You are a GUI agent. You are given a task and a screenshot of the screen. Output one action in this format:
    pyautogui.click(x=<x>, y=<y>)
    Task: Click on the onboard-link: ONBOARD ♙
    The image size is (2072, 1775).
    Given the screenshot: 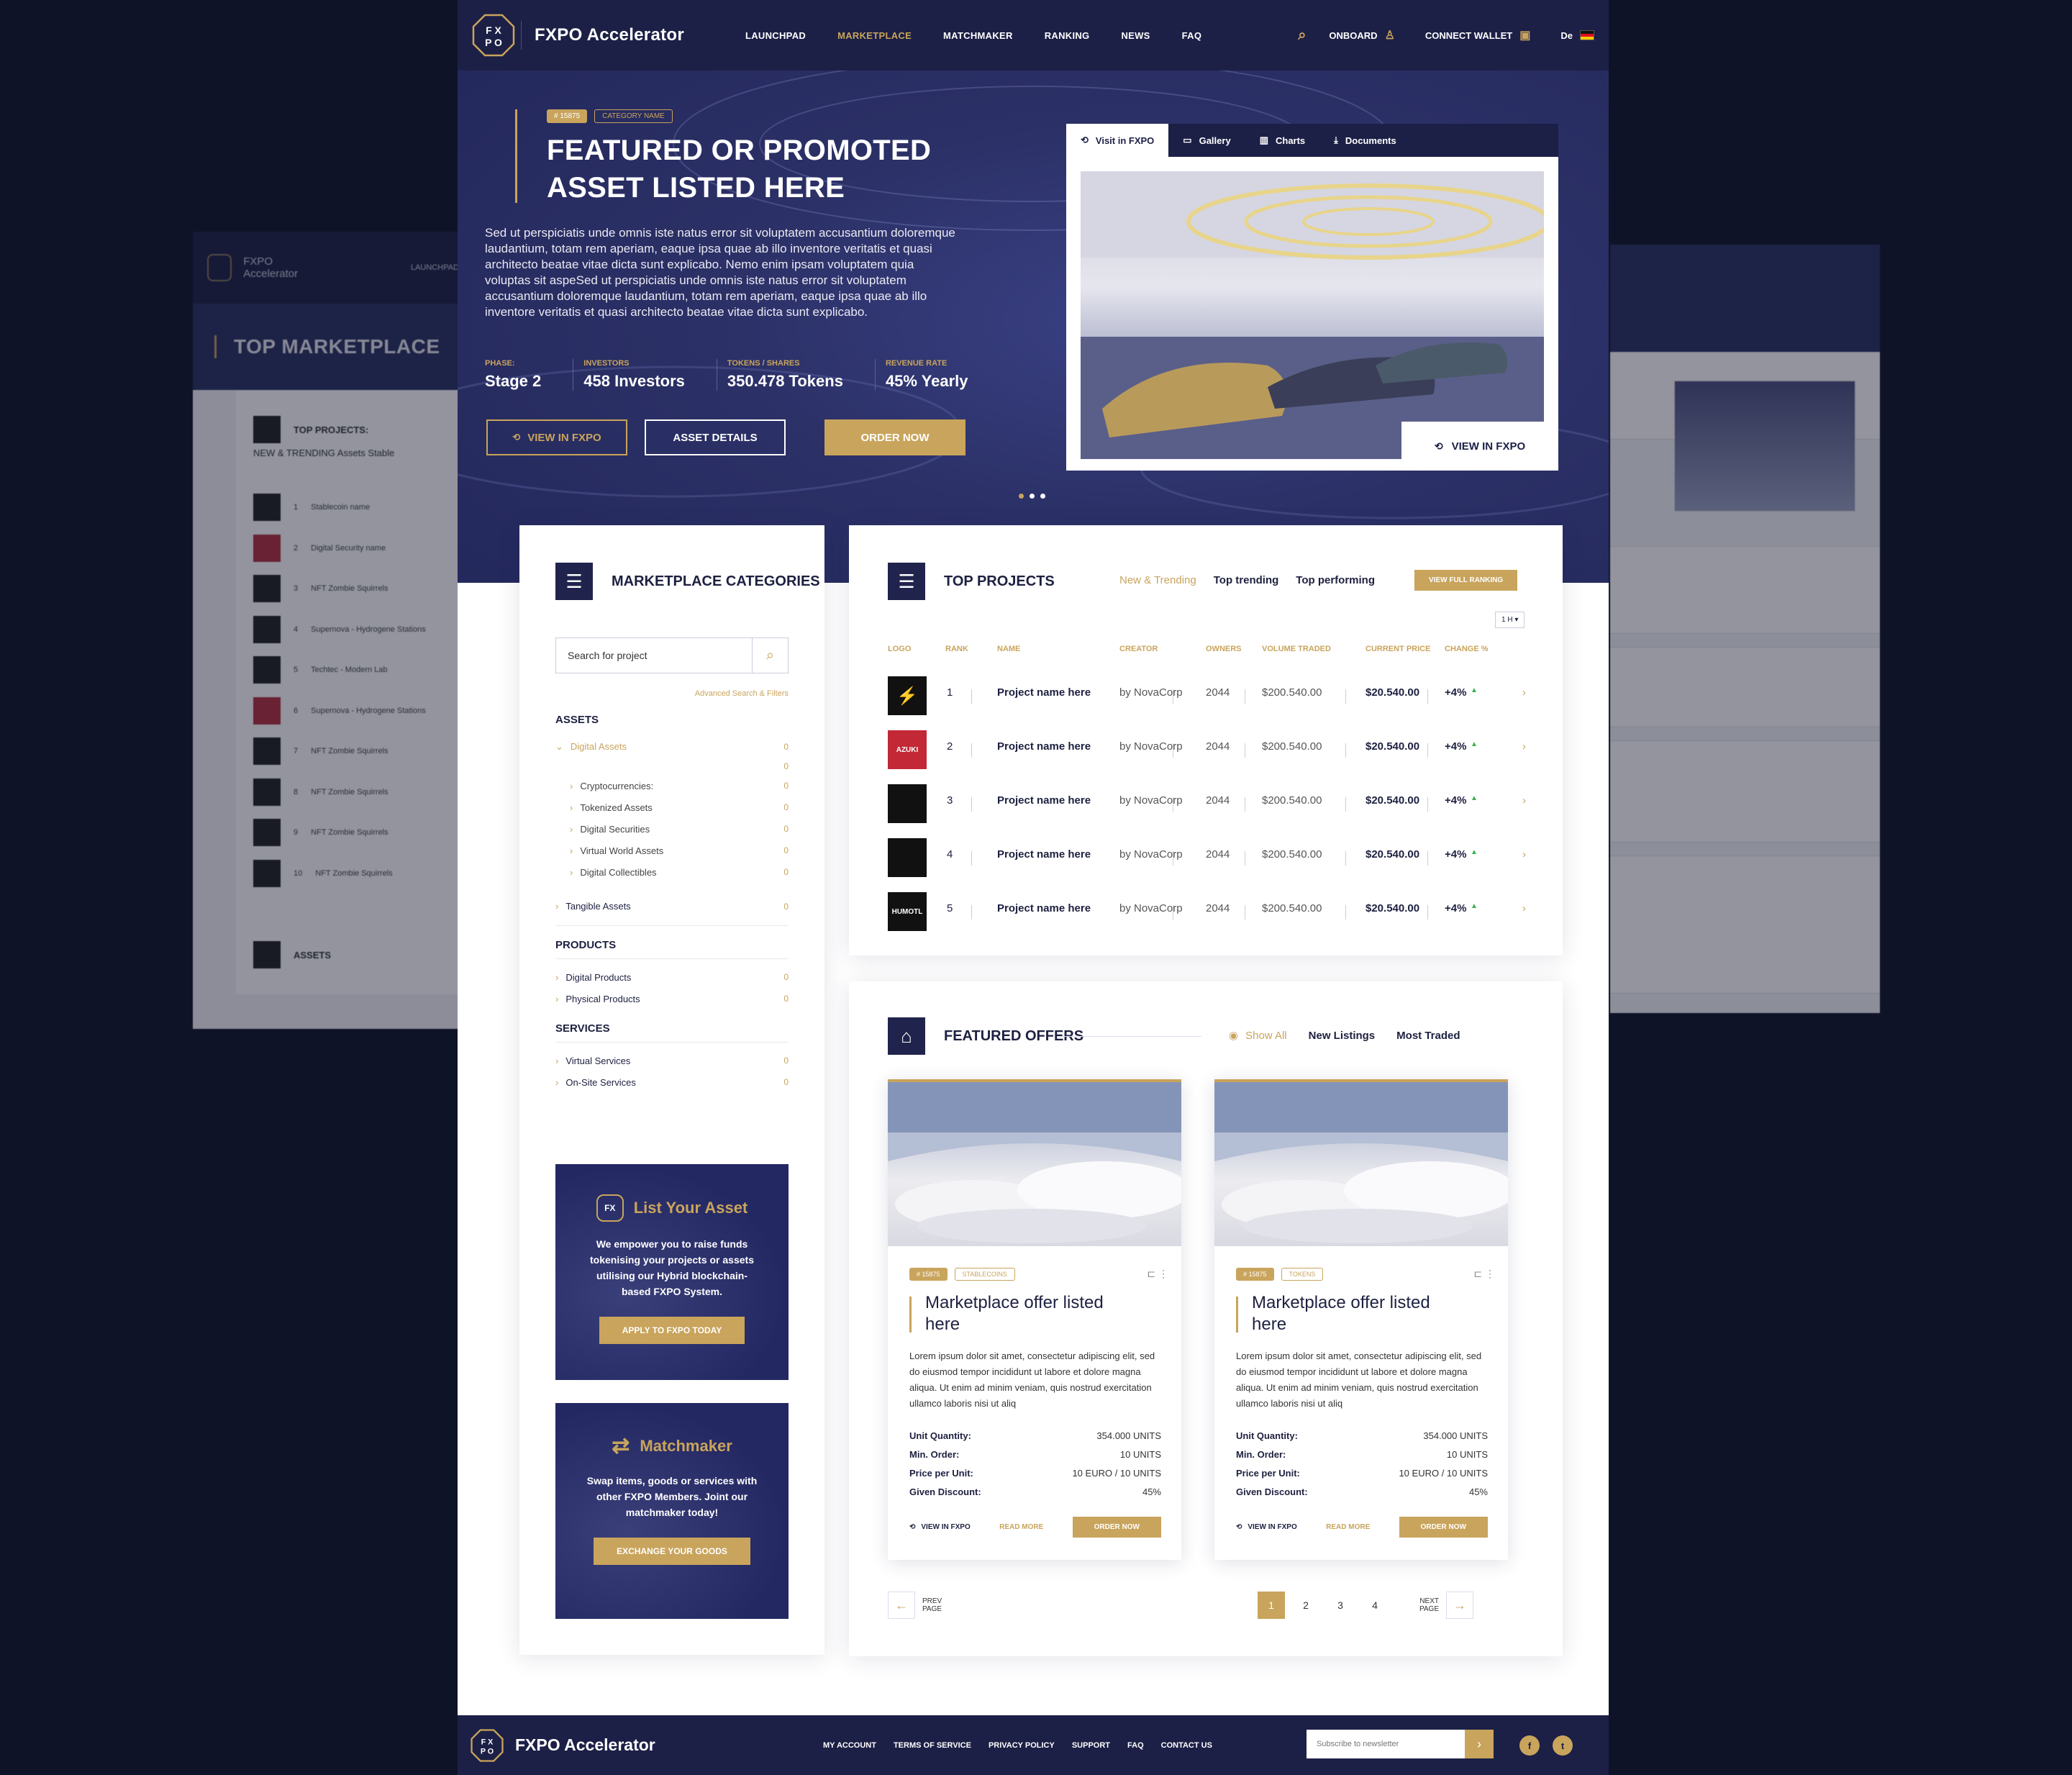 What is the action you would take?
    pyautogui.click(x=1362, y=35)
    